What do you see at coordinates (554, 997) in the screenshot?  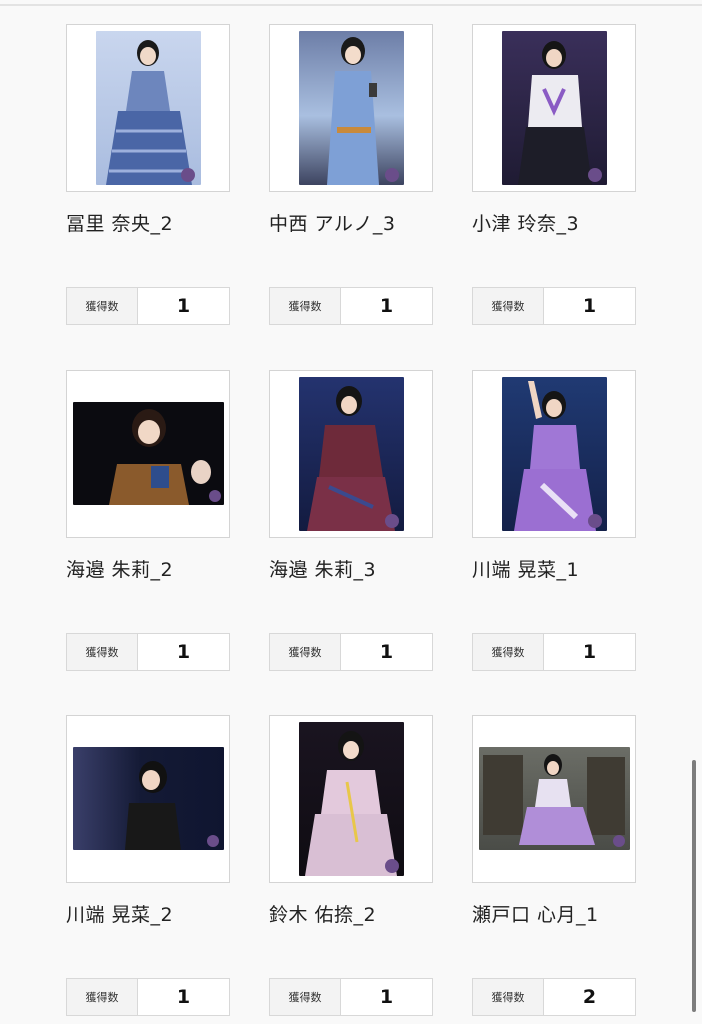 I see `count-box: 獲得数 2` at bounding box center [554, 997].